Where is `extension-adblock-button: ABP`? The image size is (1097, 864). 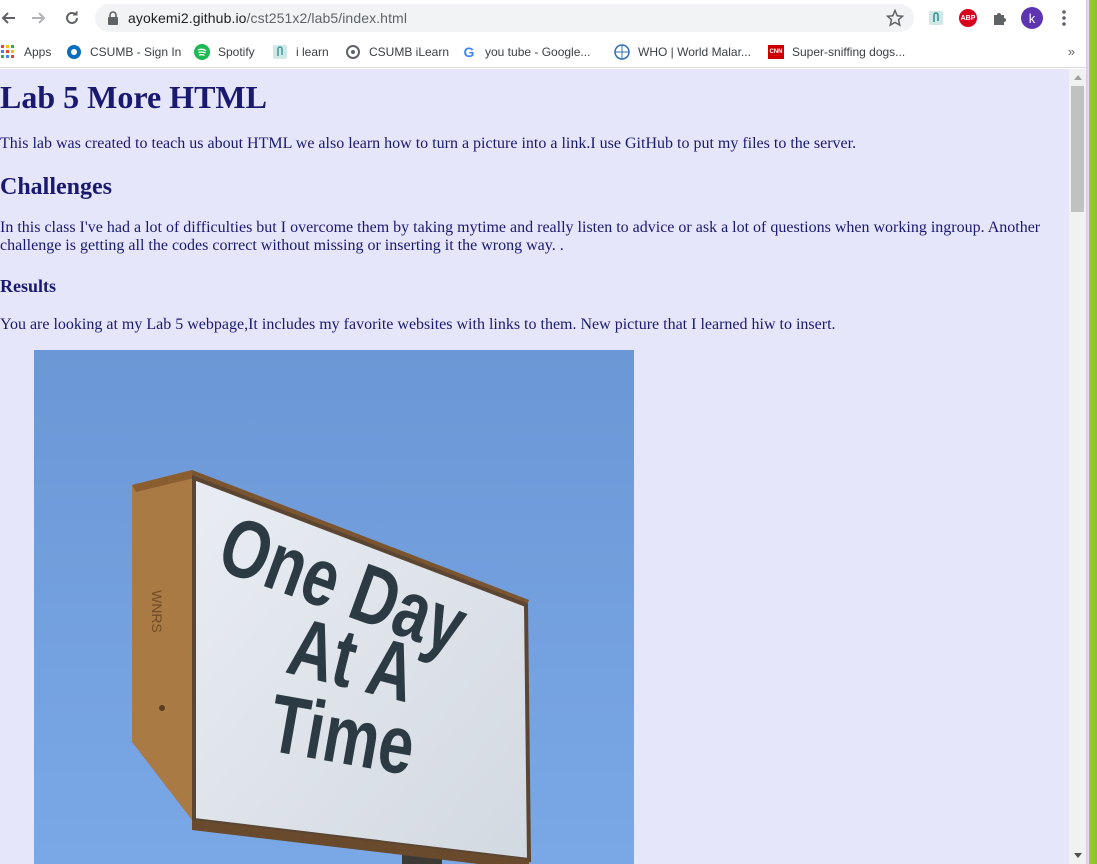 extension-adblock-button: ABP is located at coordinates (968, 18).